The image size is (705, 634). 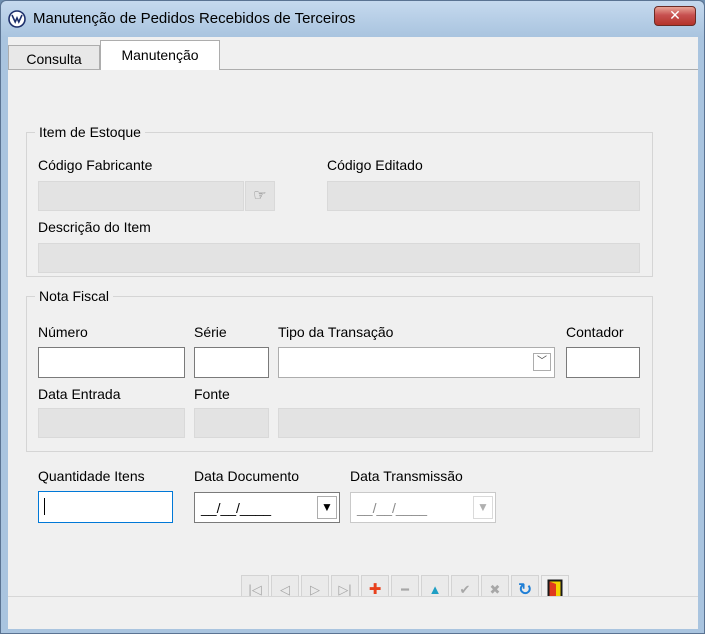 What do you see at coordinates (416, 362) in the screenshot?
I see `tipo-transacao-select: ﹀` at bounding box center [416, 362].